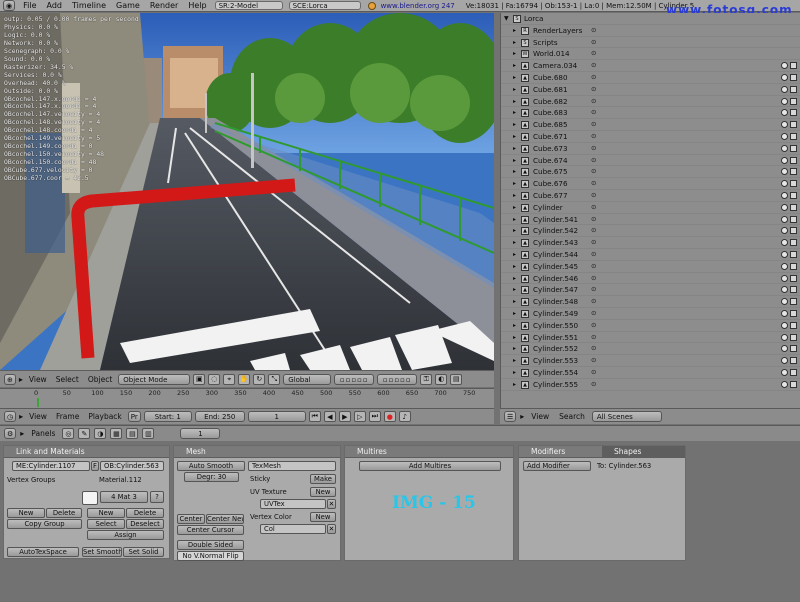 This screenshot has height=602, width=800. Describe the element at coordinates (116, 433) in the screenshot. I see `object-icon: ▦` at that location.